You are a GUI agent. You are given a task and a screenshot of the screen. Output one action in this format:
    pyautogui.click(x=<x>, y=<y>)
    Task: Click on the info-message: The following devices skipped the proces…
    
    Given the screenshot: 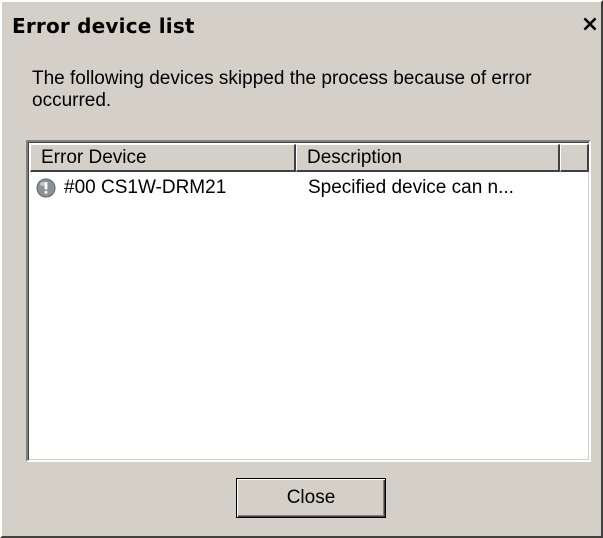 What is the action you would take?
    pyautogui.click(x=282, y=89)
    